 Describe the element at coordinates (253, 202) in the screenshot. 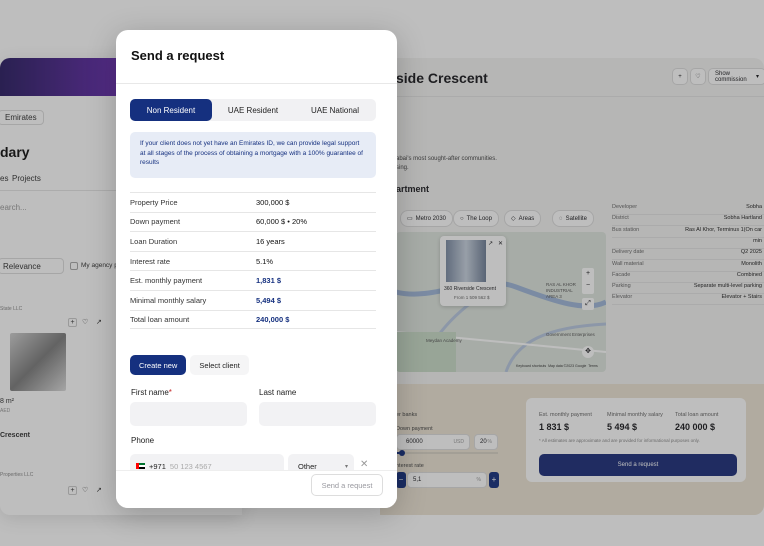

I see `summary-row: Property Price 300,000 $` at that location.